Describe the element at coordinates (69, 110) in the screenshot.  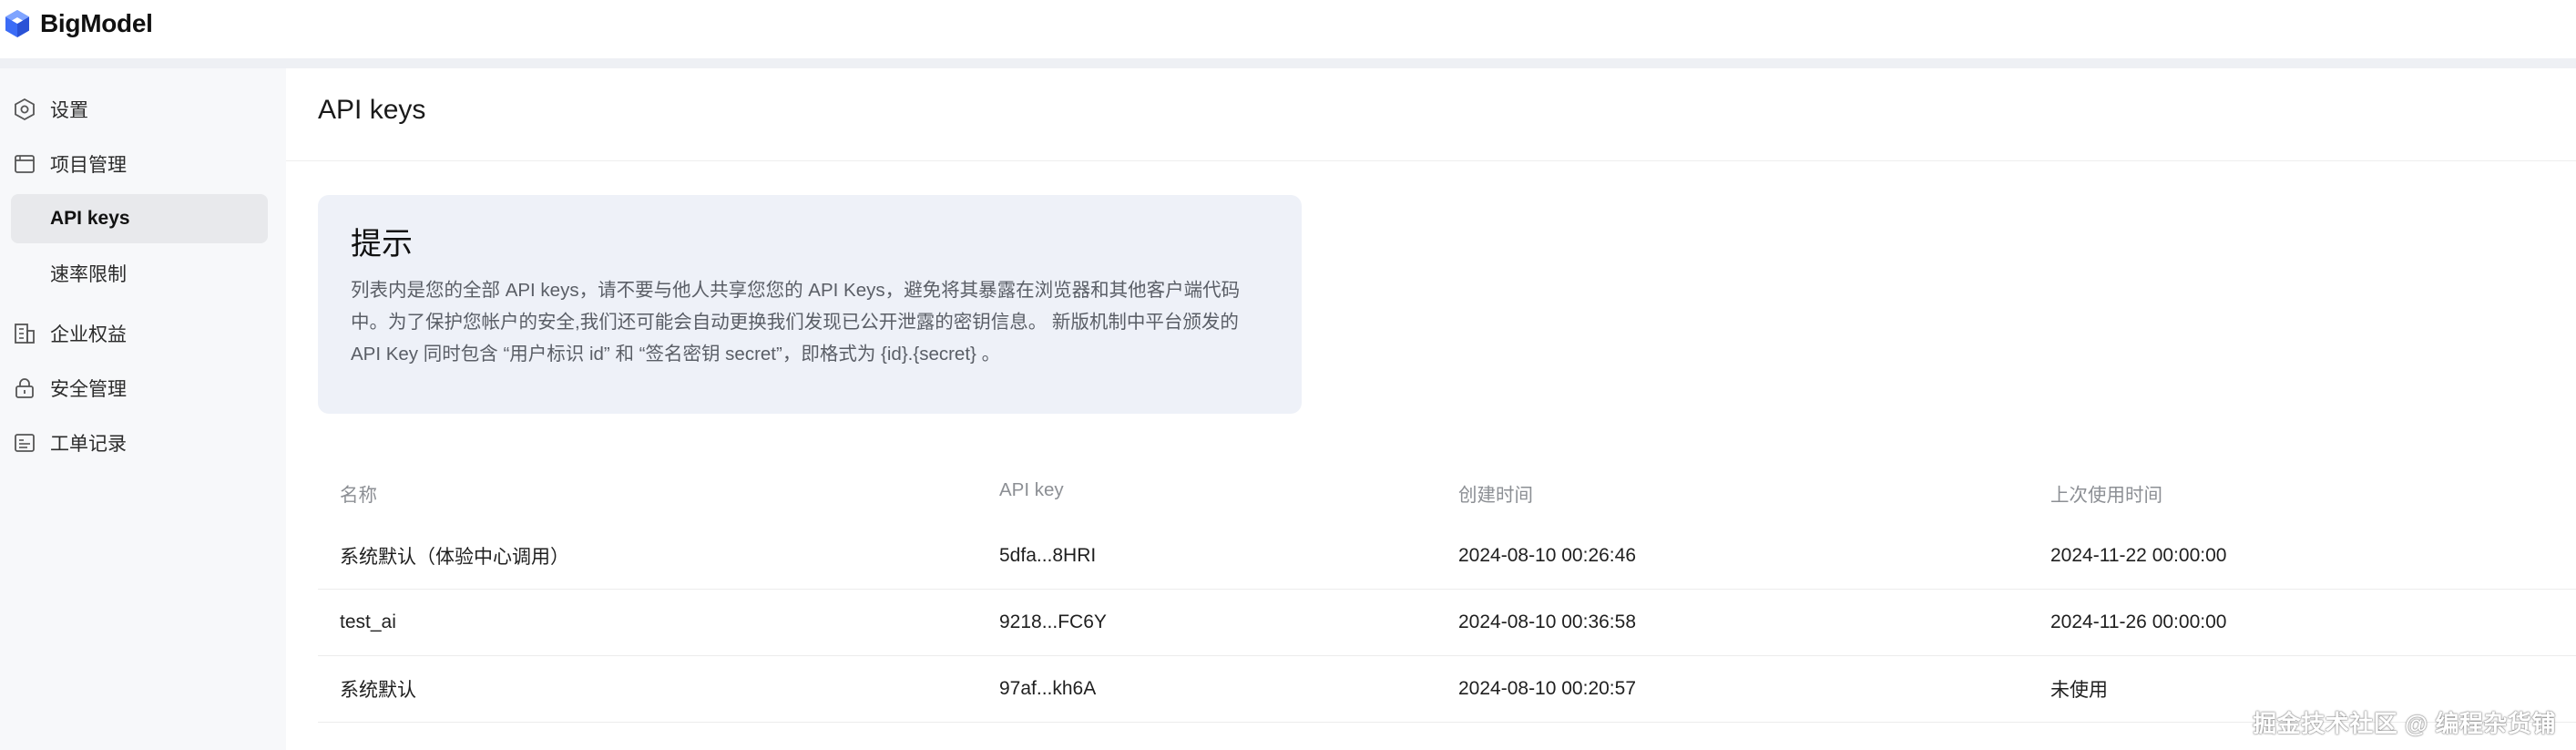
I see `sidebar-item-label: 设置` at that location.